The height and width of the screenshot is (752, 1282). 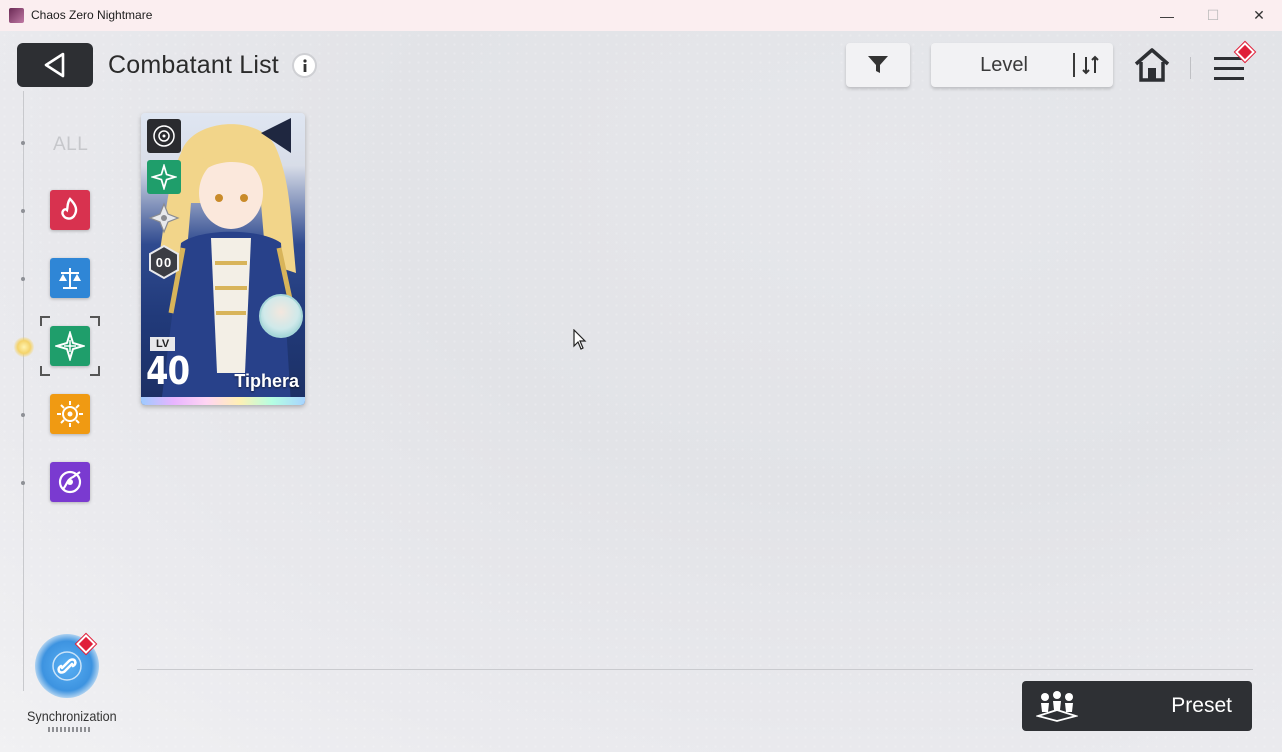 I want to click on sort-divider, so click(x=1074, y=65).